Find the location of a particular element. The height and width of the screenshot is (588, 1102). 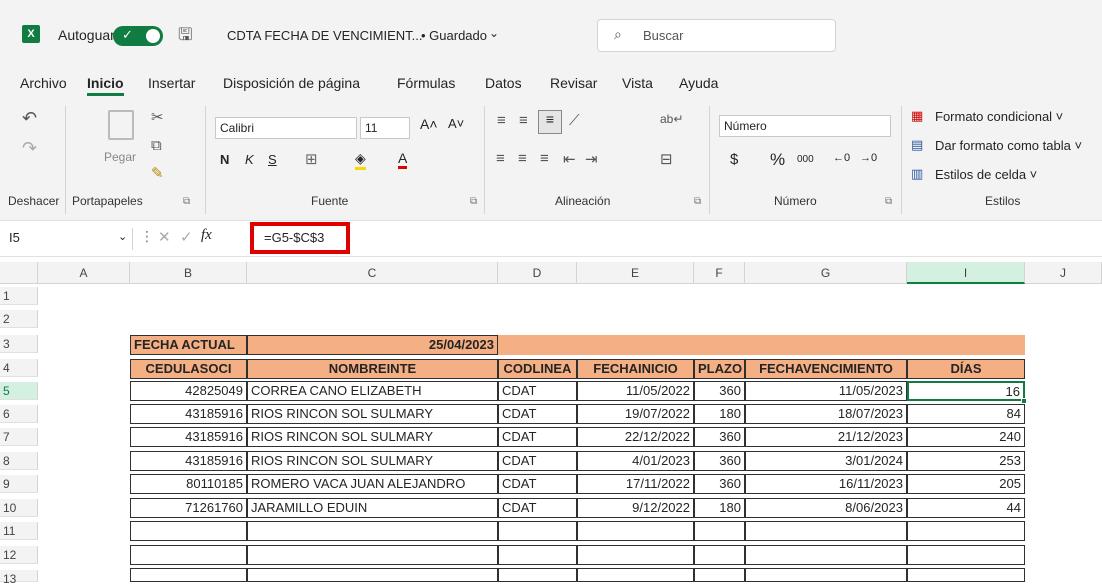

row-header-7: 7 is located at coordinates (19, 437).